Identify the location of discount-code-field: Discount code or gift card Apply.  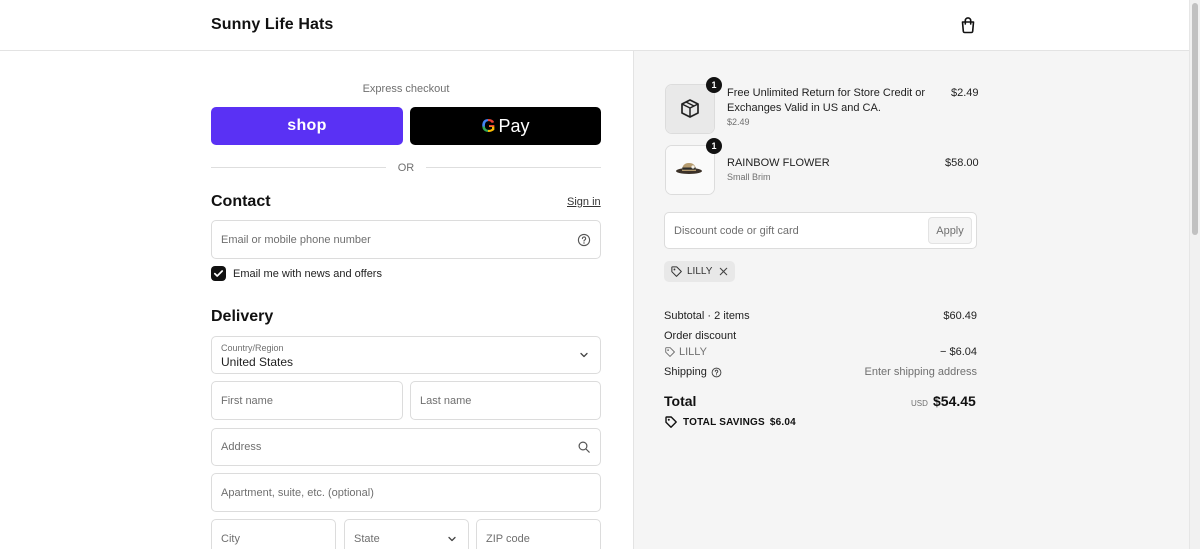
(820, 230).